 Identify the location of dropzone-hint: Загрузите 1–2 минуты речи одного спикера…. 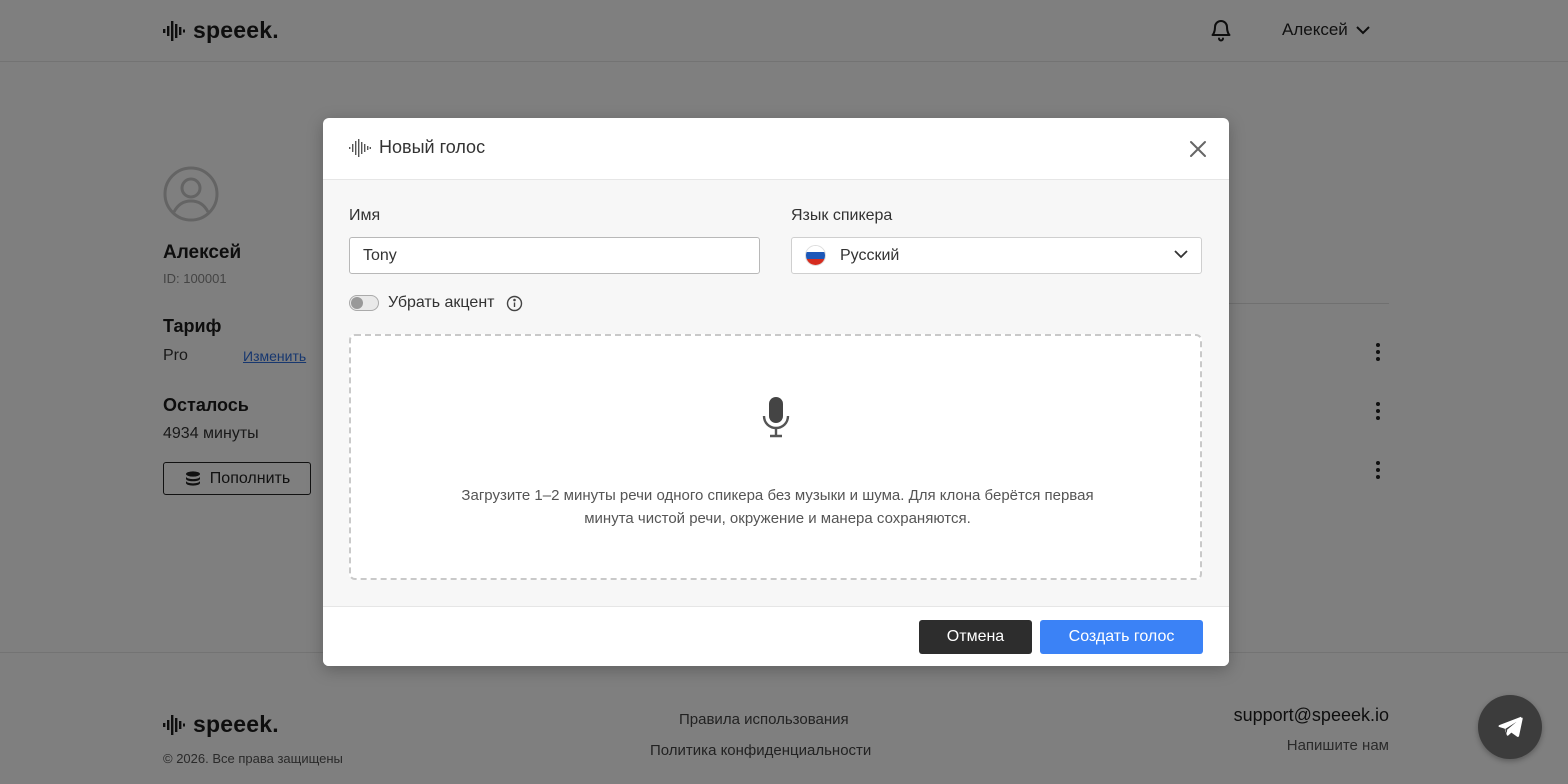
(777, 507).